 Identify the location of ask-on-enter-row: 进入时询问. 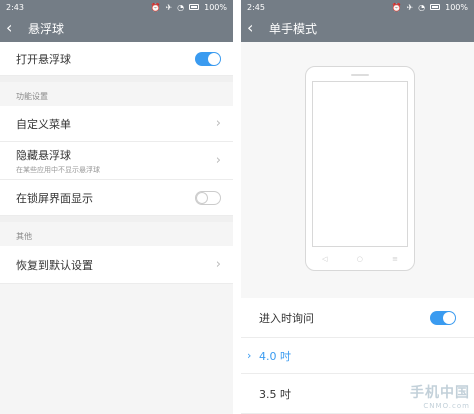
(357, 318).